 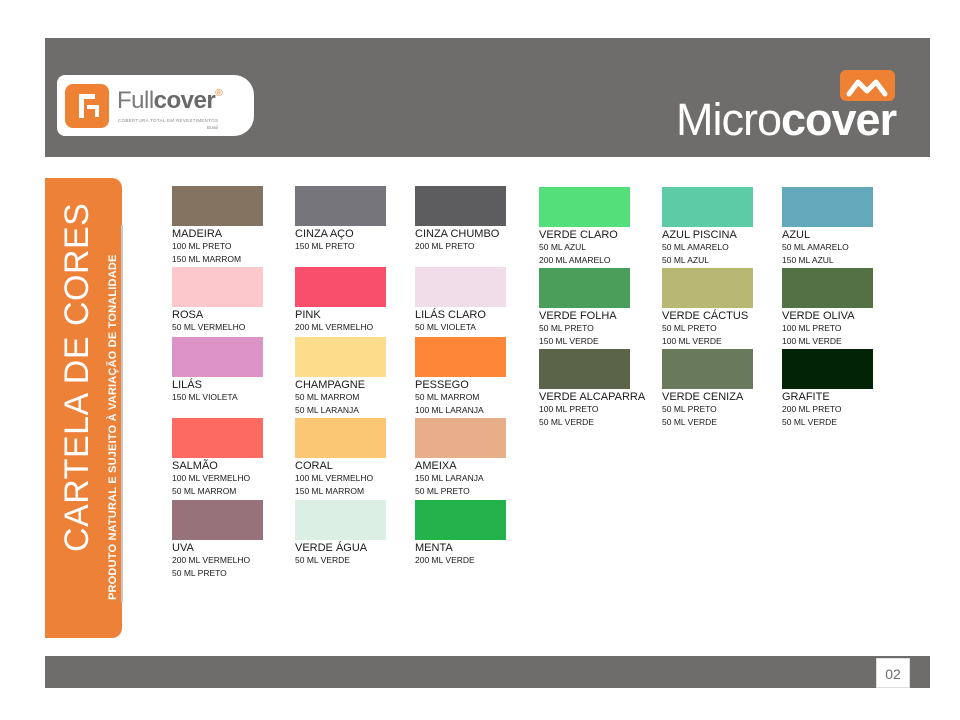 I want to click on color-name: MENTA, so click(x=434, y=548).